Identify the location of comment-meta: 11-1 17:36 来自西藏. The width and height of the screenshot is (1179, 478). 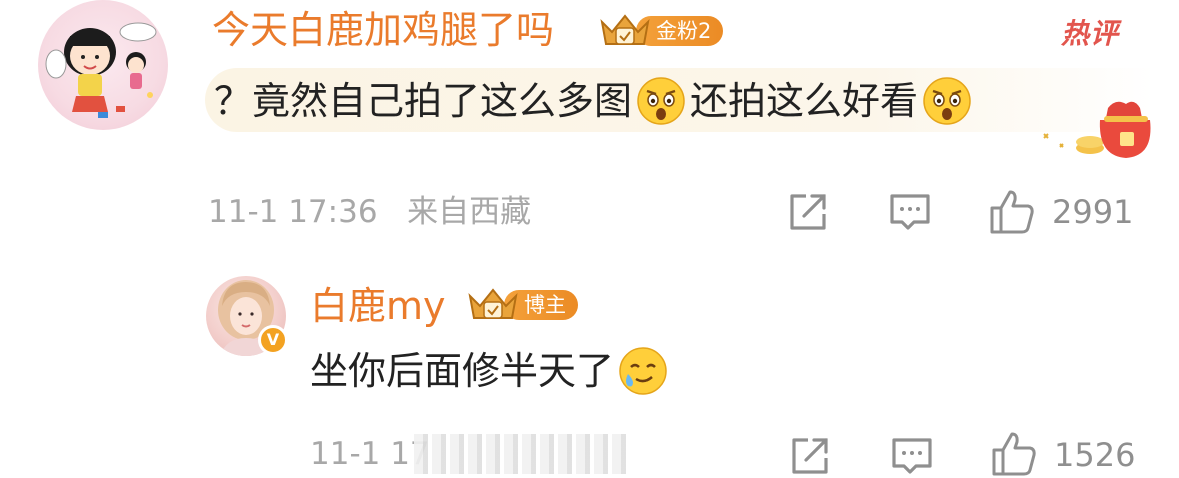
(369, 212).